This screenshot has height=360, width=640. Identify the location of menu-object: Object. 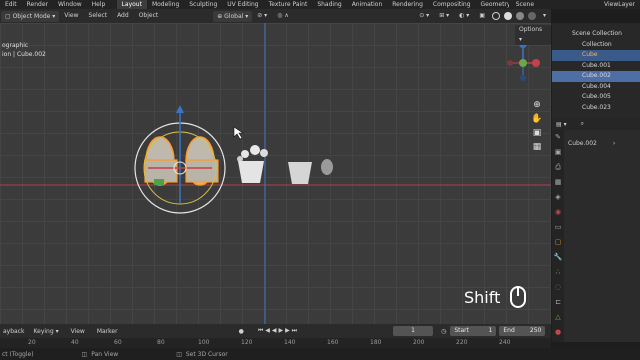
(149, 16).